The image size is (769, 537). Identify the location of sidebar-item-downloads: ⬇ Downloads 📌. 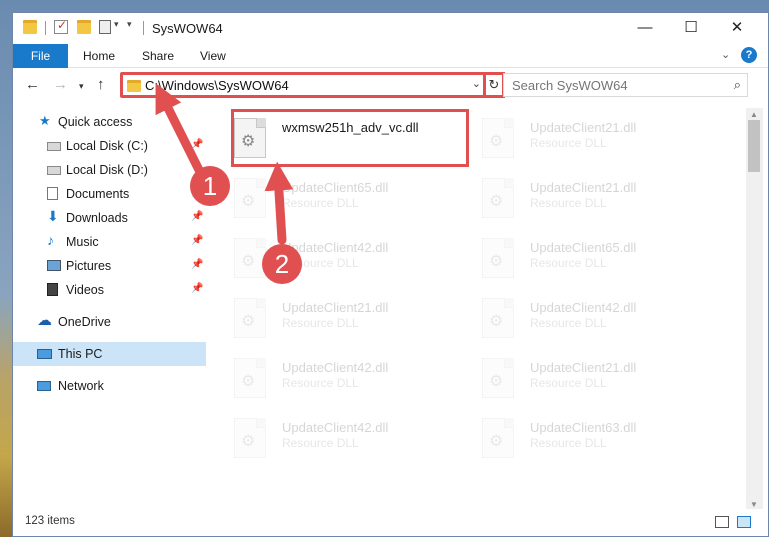
(109, 218).